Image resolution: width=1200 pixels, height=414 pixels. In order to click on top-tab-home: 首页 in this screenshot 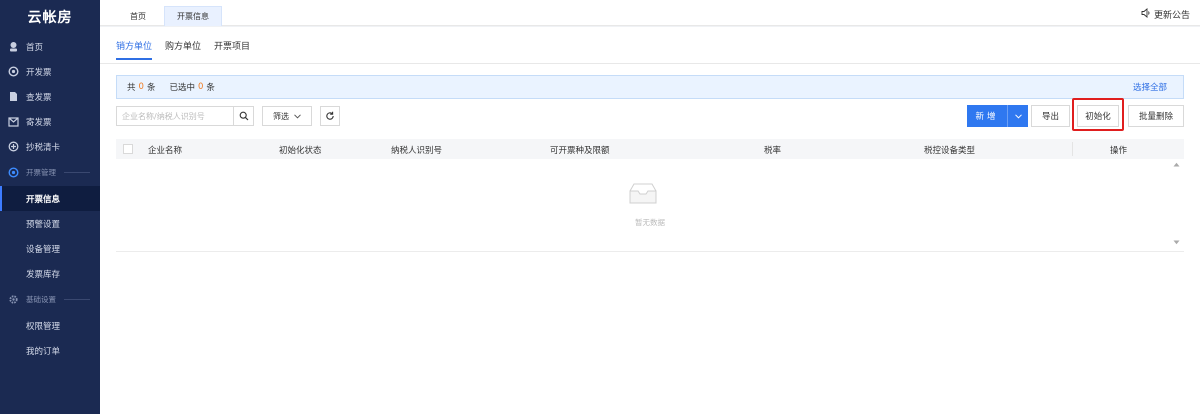, I will do `click(138, 16)`.